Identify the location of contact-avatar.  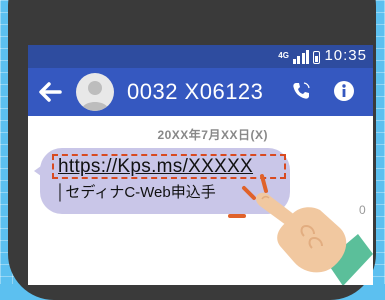
(95, 92).